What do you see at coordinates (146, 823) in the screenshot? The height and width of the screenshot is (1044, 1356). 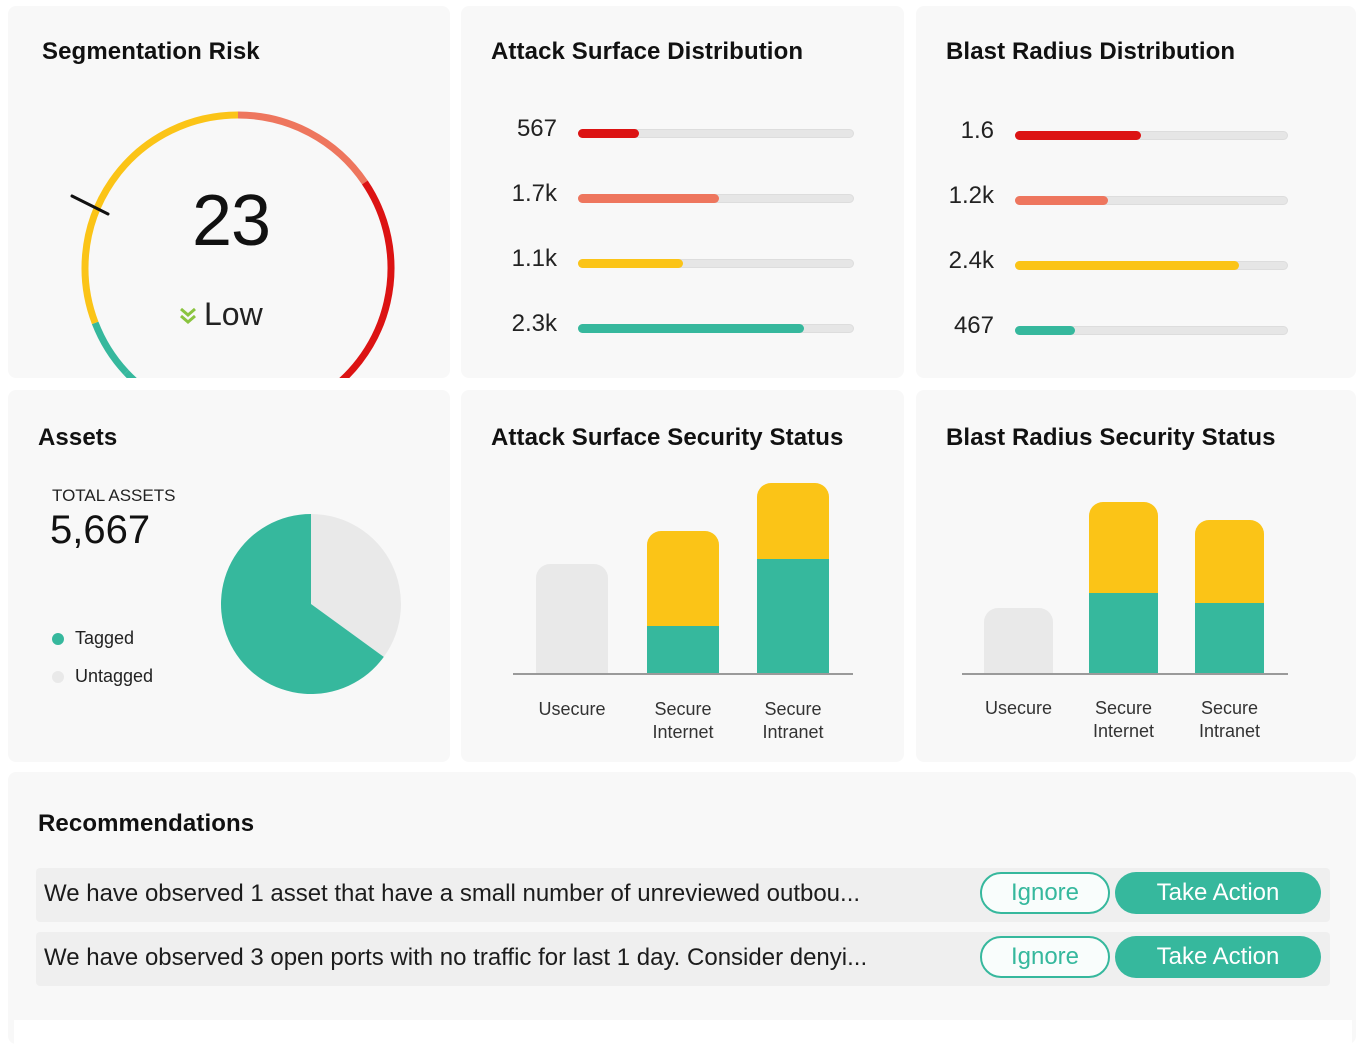 I see `card-title: Recommendations` at bounding box center [146, 823].